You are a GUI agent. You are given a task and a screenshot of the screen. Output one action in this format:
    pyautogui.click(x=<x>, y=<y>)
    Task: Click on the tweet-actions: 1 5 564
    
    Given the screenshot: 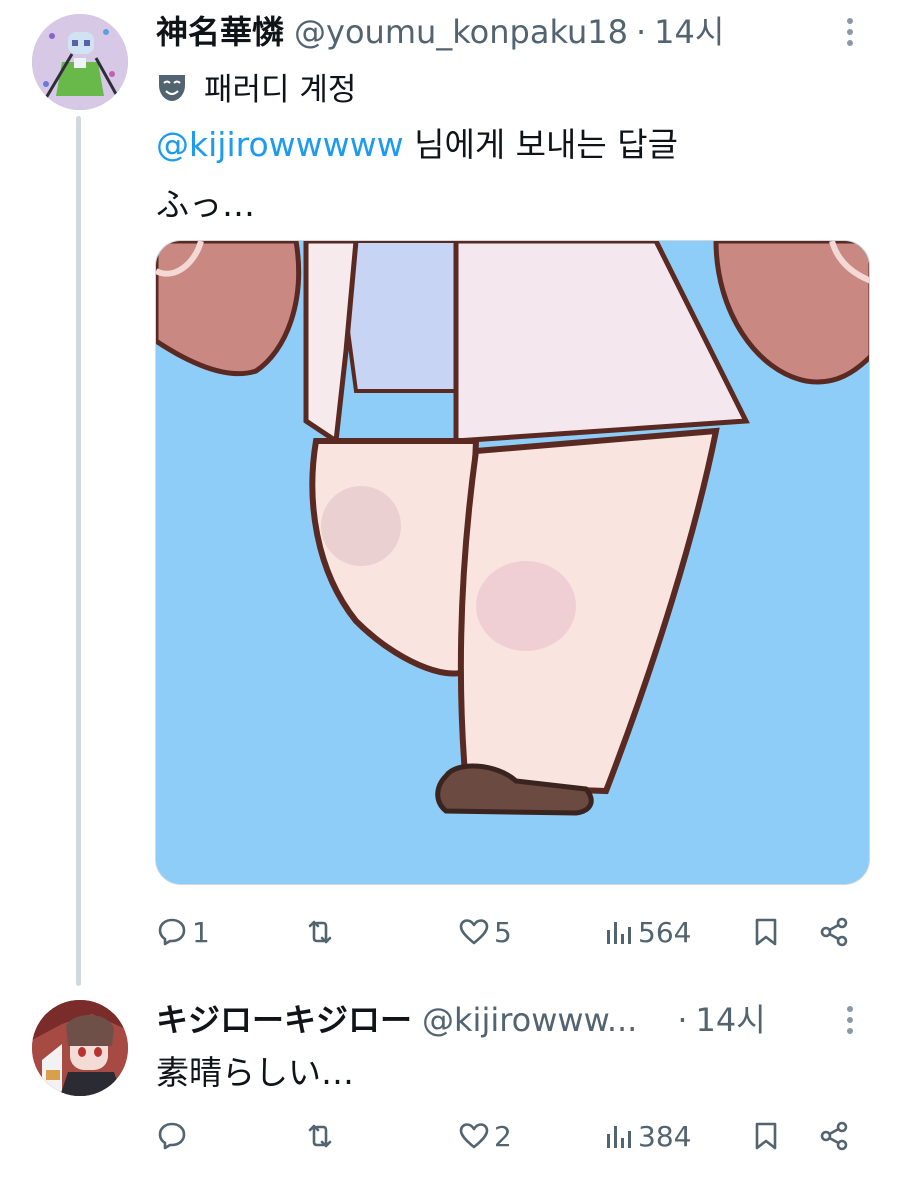 What is the action you would take?
    pyautogui.click(x=509, y=932)
    